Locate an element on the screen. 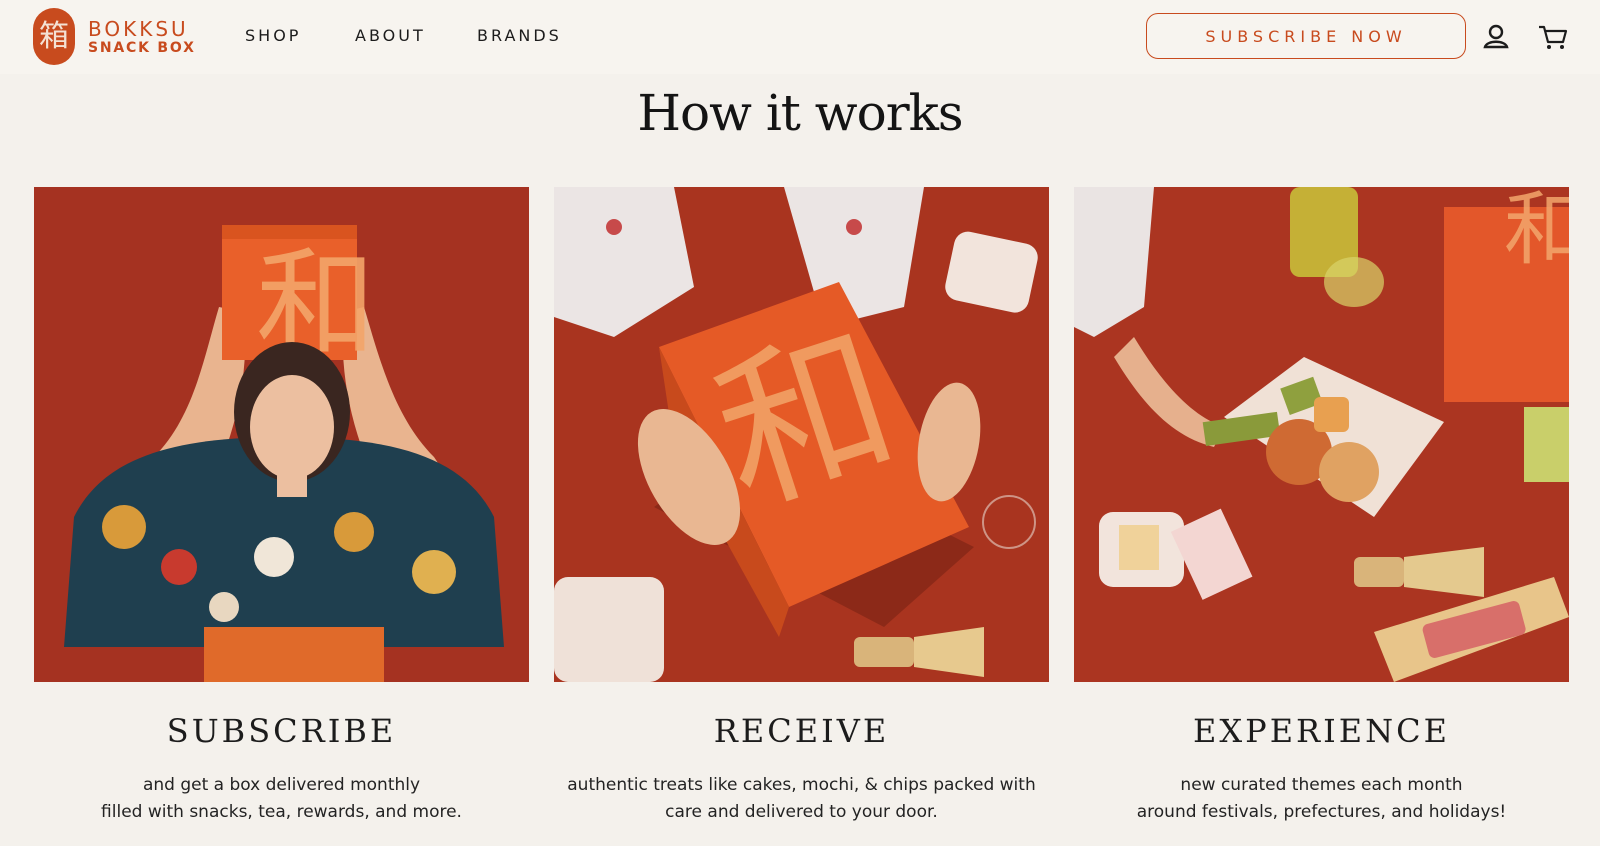 This screenshot has height=846, width=1600. logo-wordmark: BOKKSU SNACK BOX is located at coordinates (142, 37).